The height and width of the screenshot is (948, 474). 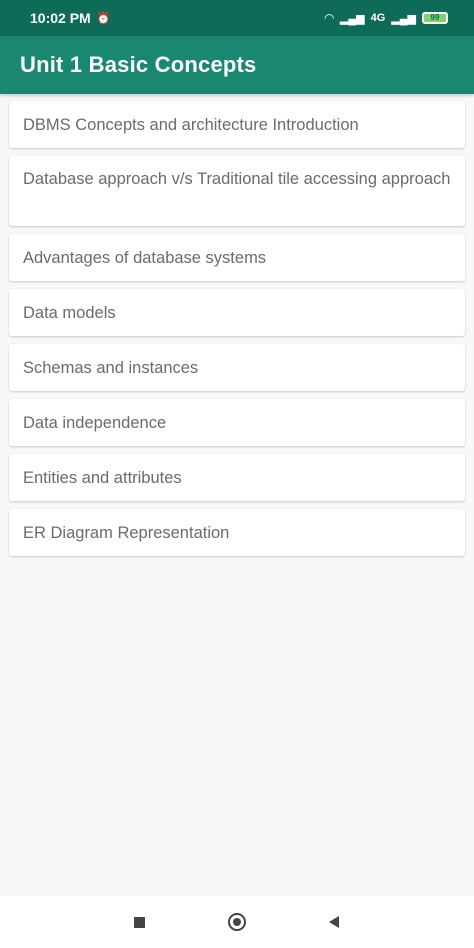 What do you see at coordinates (237, 532) in the screenshot?
I see `list-item-topic-8: ER Diagram Representation` at bounding box center [237, 532].